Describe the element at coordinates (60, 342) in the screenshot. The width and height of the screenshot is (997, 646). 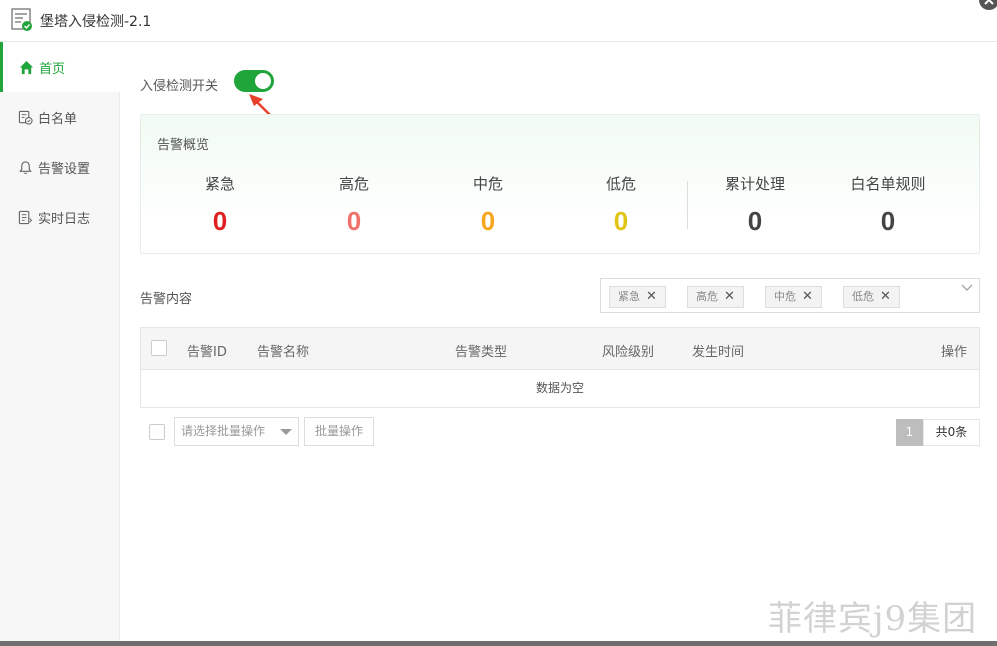
I see `sidebar: 首页 白名单 告警设置 实时日志` at that location.